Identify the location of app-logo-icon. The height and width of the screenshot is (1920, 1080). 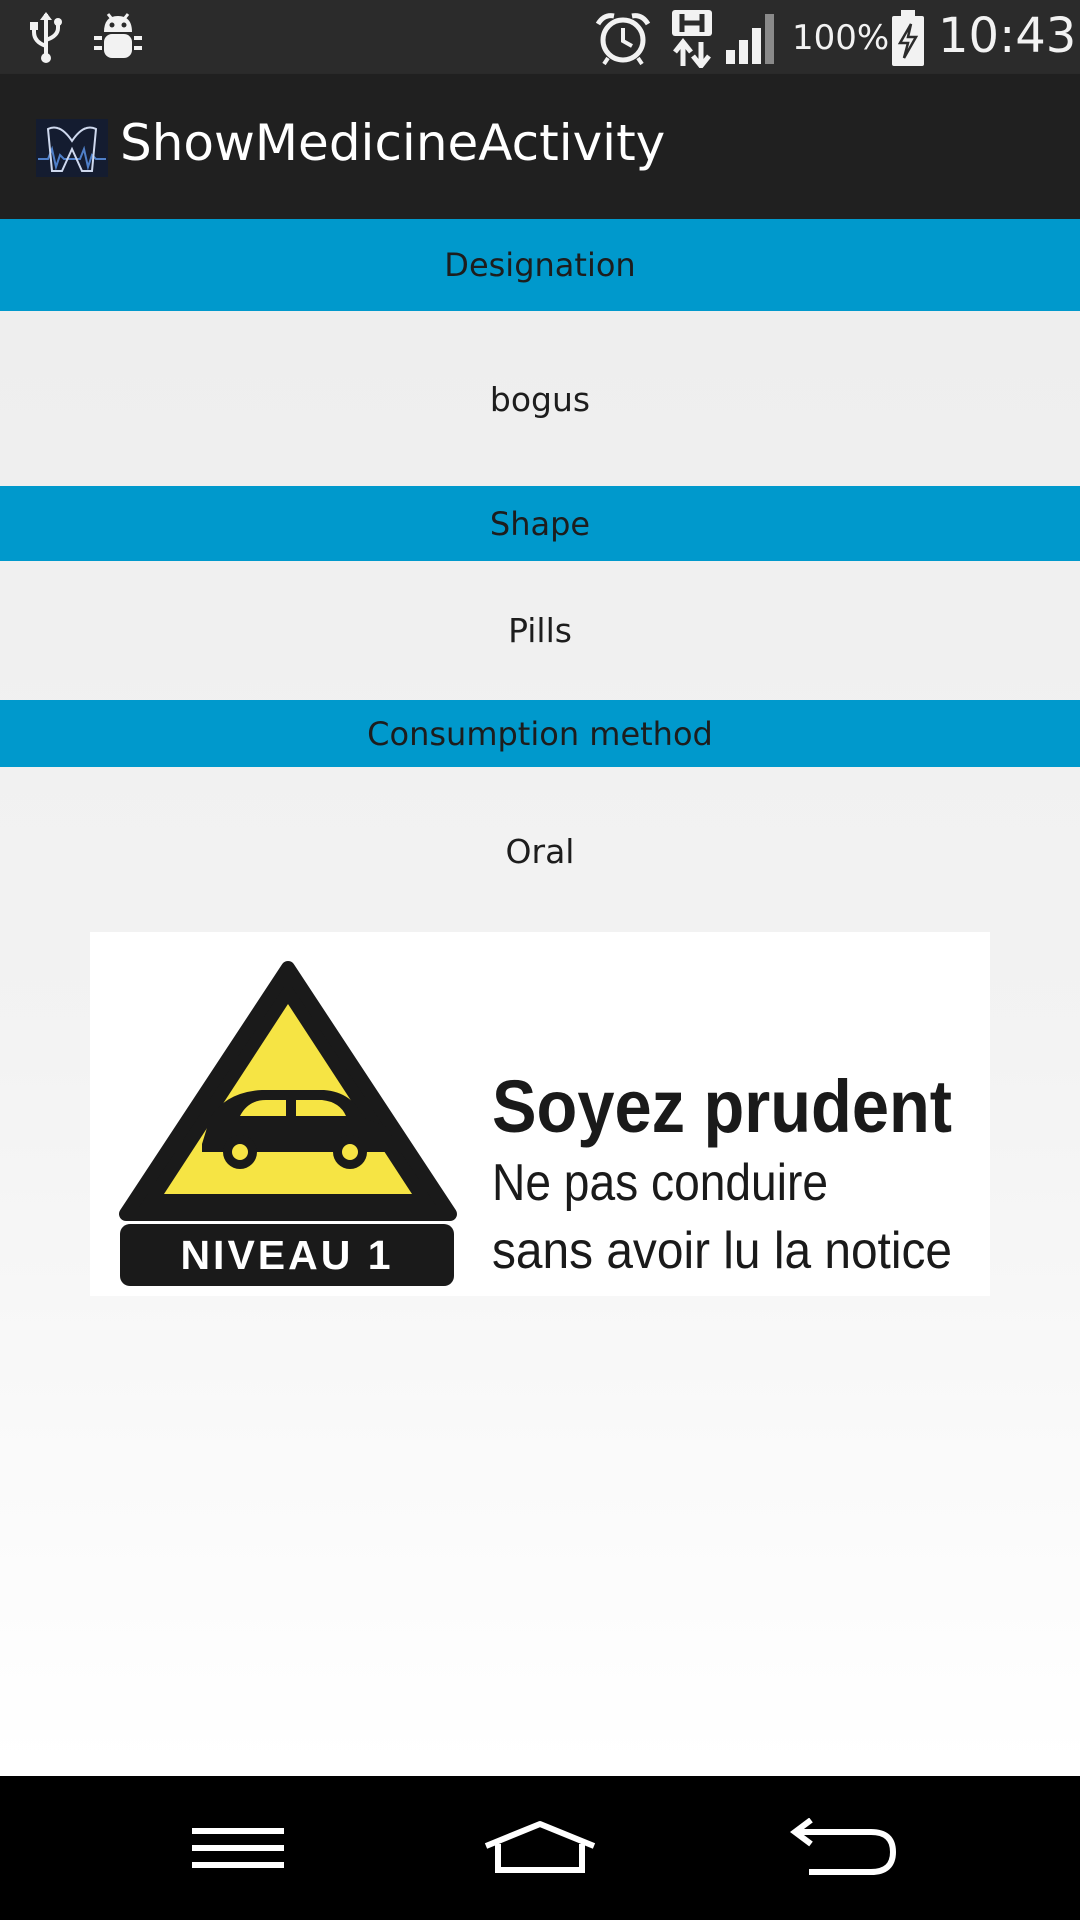
(72, 148).